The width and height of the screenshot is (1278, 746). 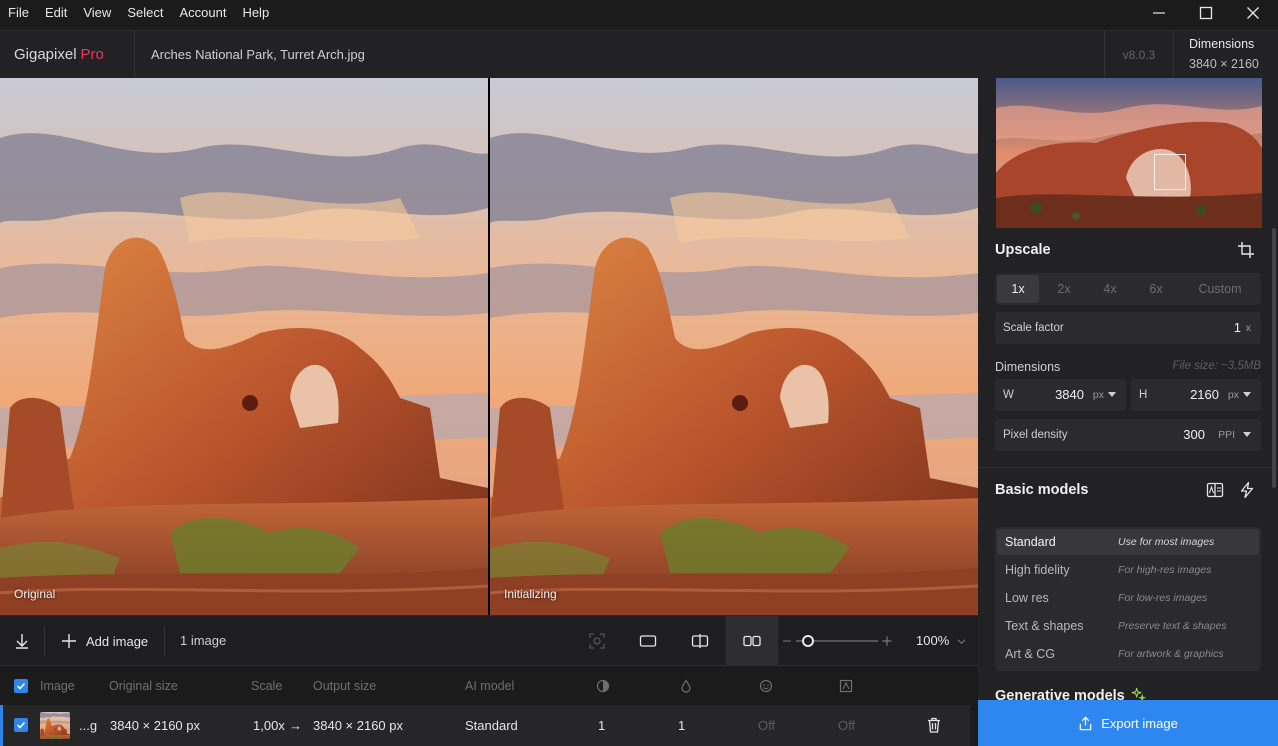 I want to click on row-thumbnail, so click(x=55, y=725).